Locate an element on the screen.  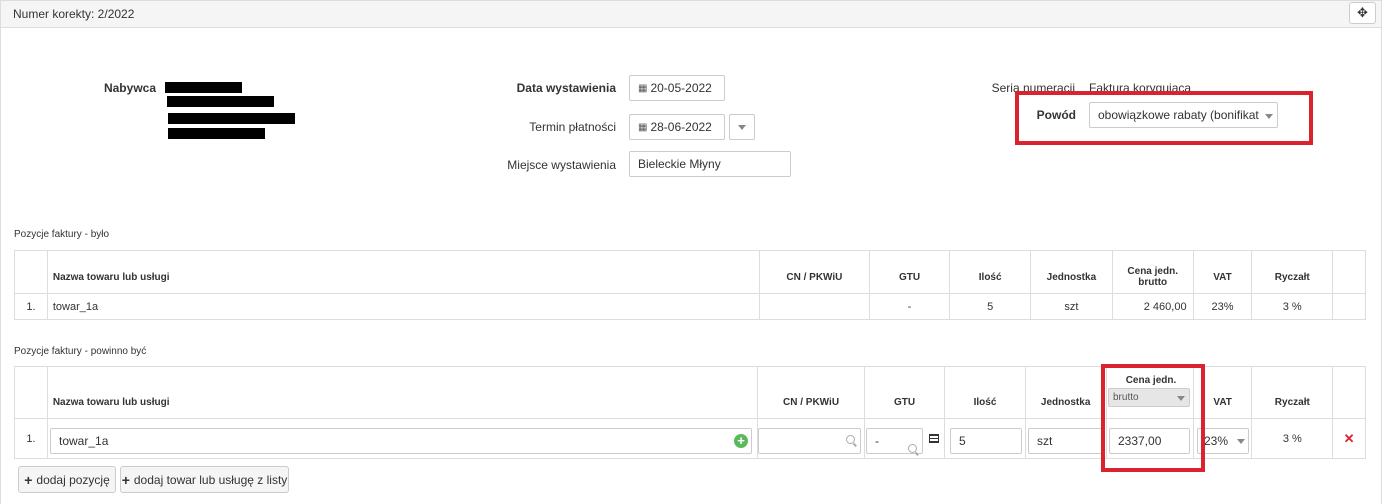
move-button: ✥ is located at coordinates (1362, 13).